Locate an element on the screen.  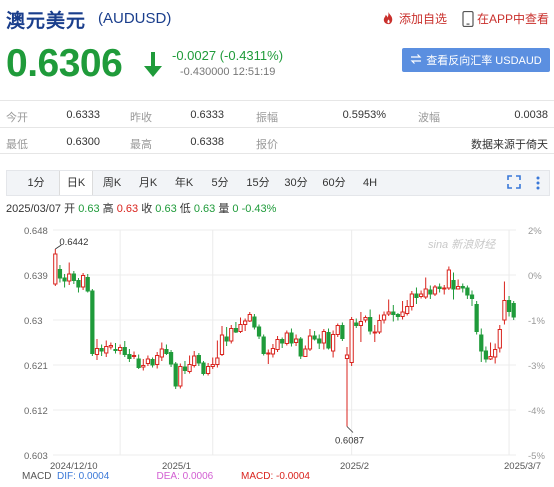
add-watchlist-link: 添加自选 is located at coordinates (414, 18).